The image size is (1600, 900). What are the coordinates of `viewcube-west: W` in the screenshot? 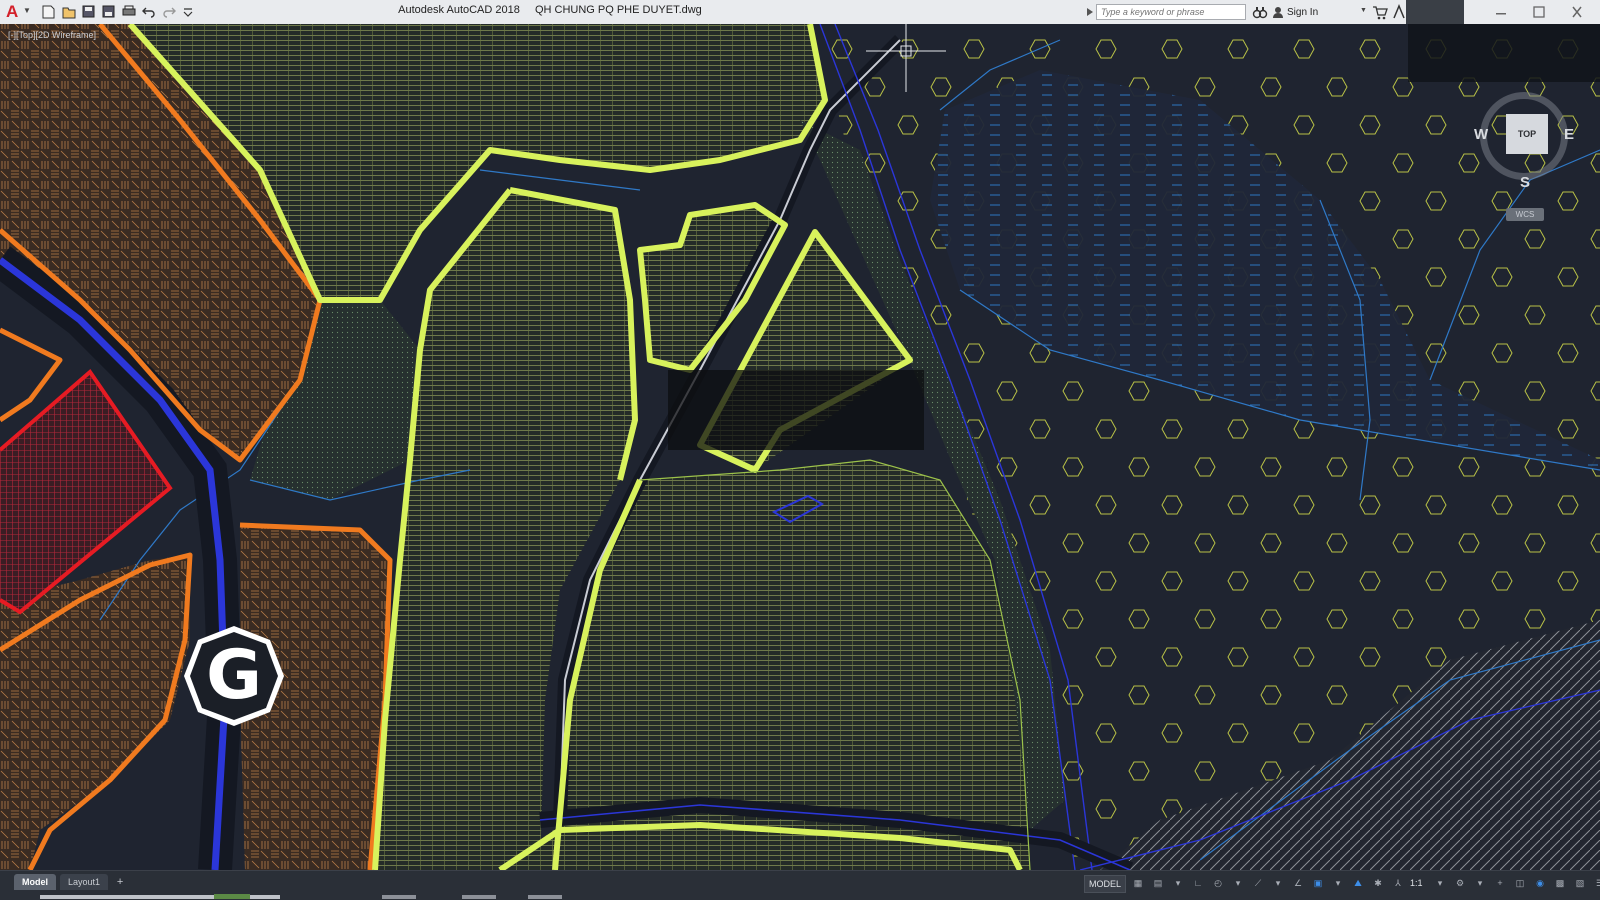 It's located at (1481, 134).